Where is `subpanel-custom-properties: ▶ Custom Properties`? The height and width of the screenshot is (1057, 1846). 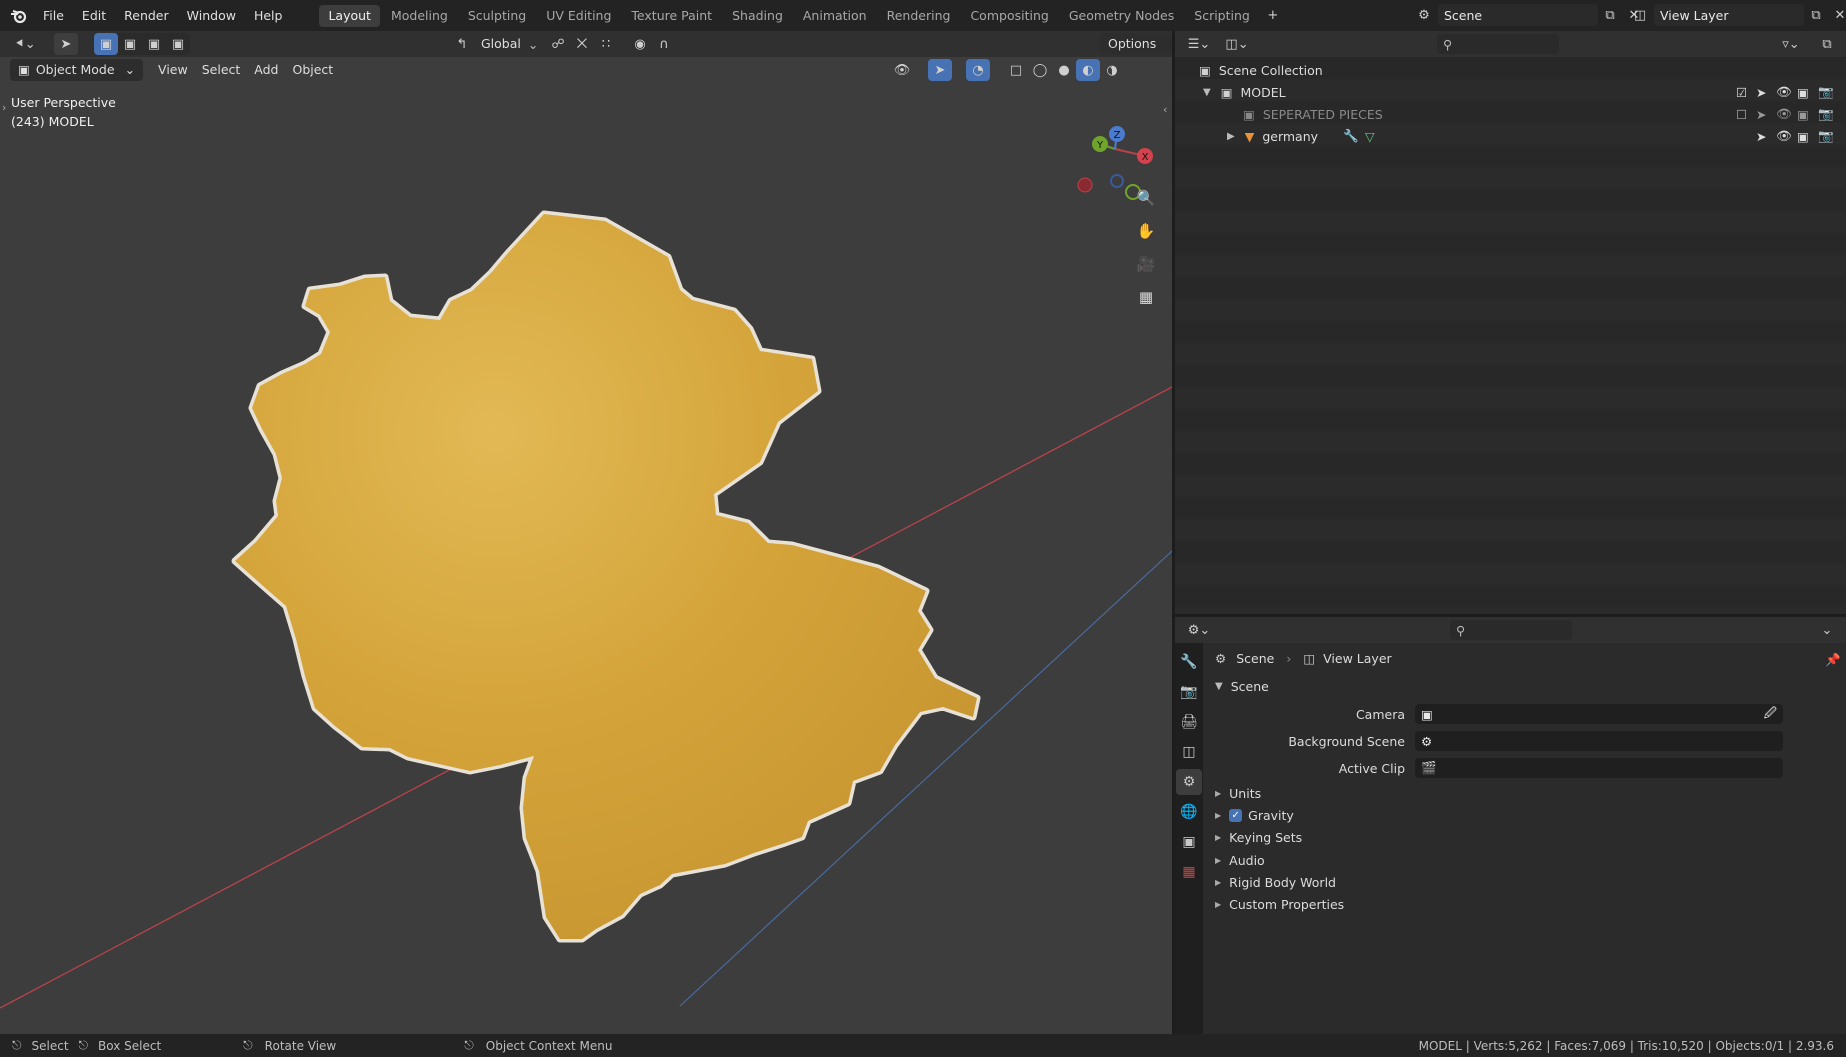 subpanel-custom-properties: ▶ Custom Properties is located at coordinates (1279, 904).